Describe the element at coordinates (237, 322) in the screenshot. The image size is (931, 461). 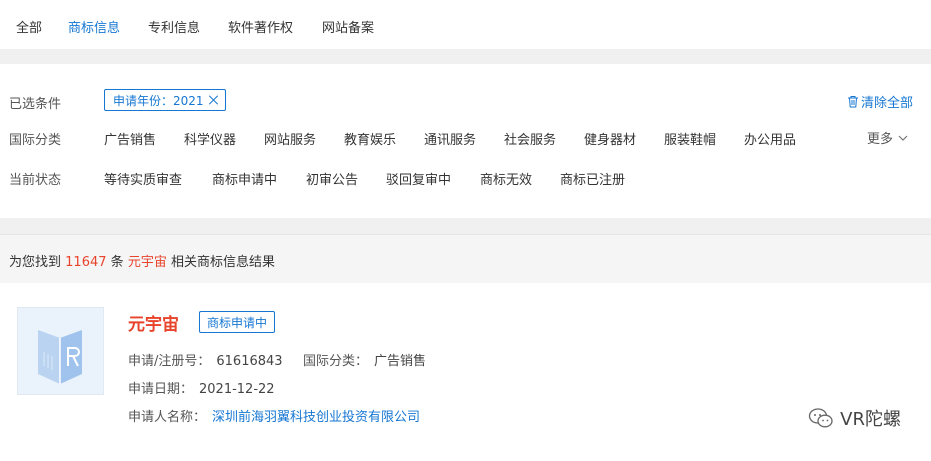
I see `status-badge: 商标申请中` at that location.